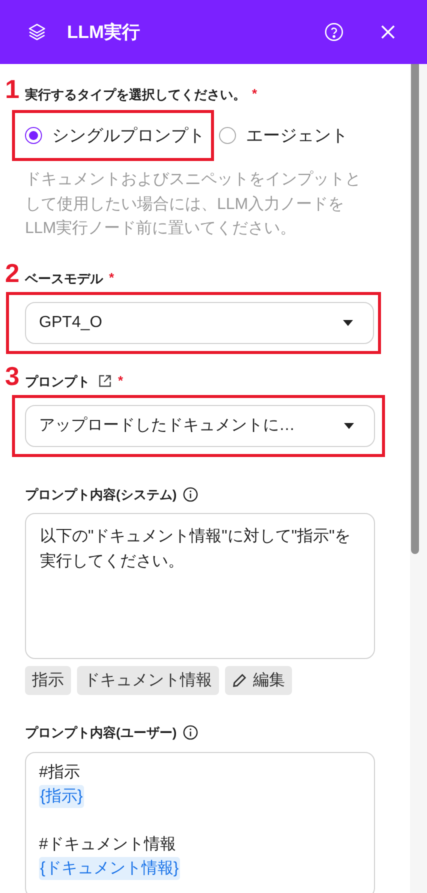 This screenshot has height=893, width=427. Describe the element at coordinates (115, 135) in the screenshot. I see `radio-option: シングルプロンプト` at that location.